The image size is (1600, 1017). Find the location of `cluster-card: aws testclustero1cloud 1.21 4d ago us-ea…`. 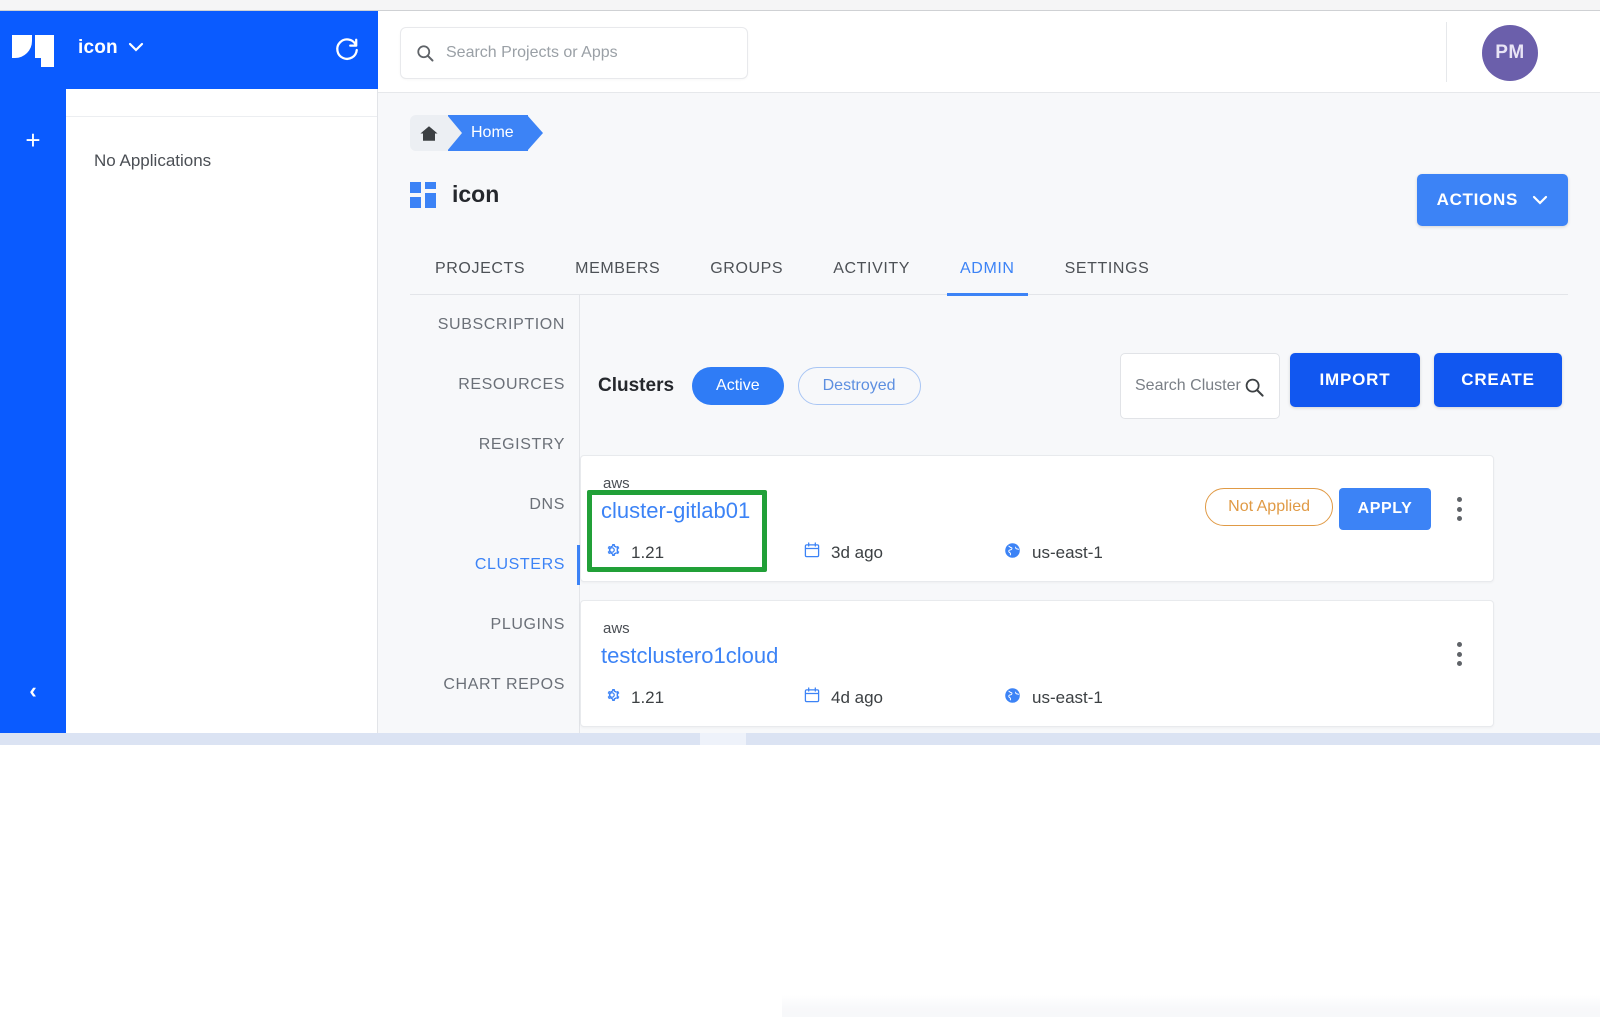

cluster-card: aws testclustero1cloud 1.21 4d ago us-ea… is located at coordinates (1037, 663).